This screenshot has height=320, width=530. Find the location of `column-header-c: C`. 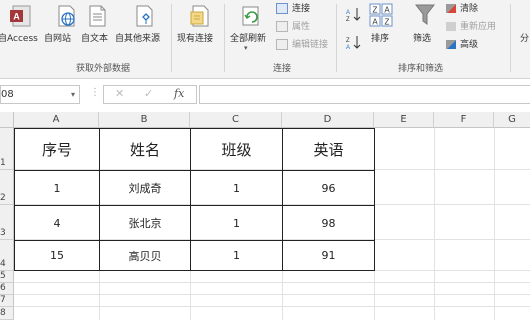

column-header-c: C is located at coordinates (236, 120).